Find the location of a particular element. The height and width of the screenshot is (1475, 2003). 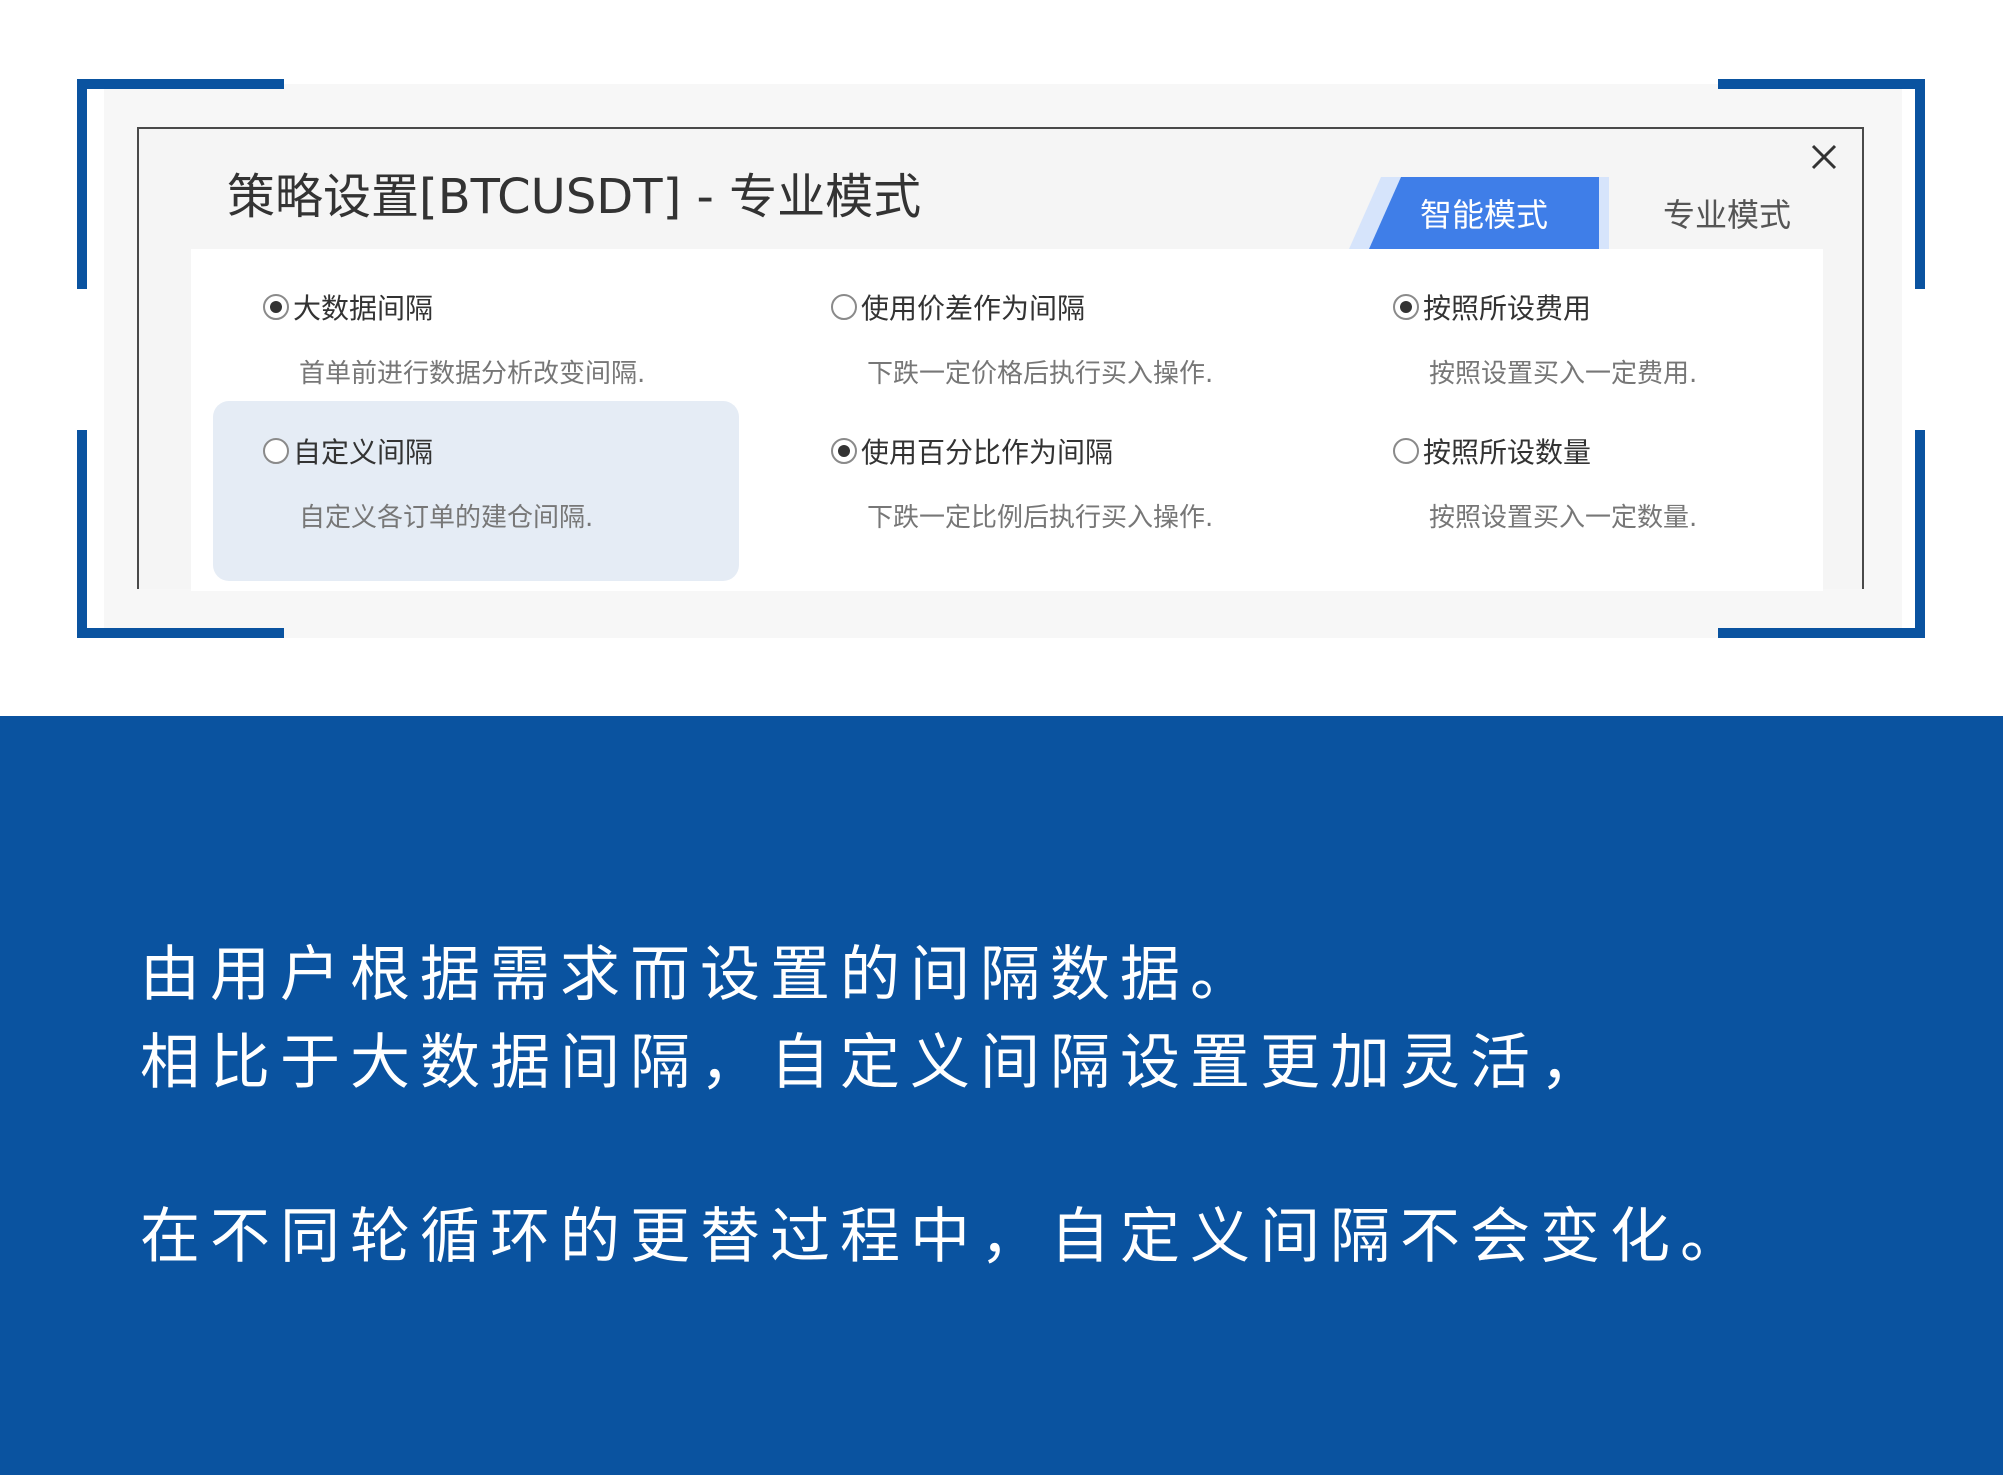

option-big-data-interval: 大数据间隔 首单前进行数据分析改变间隔. is located at coordinates (454, 338).